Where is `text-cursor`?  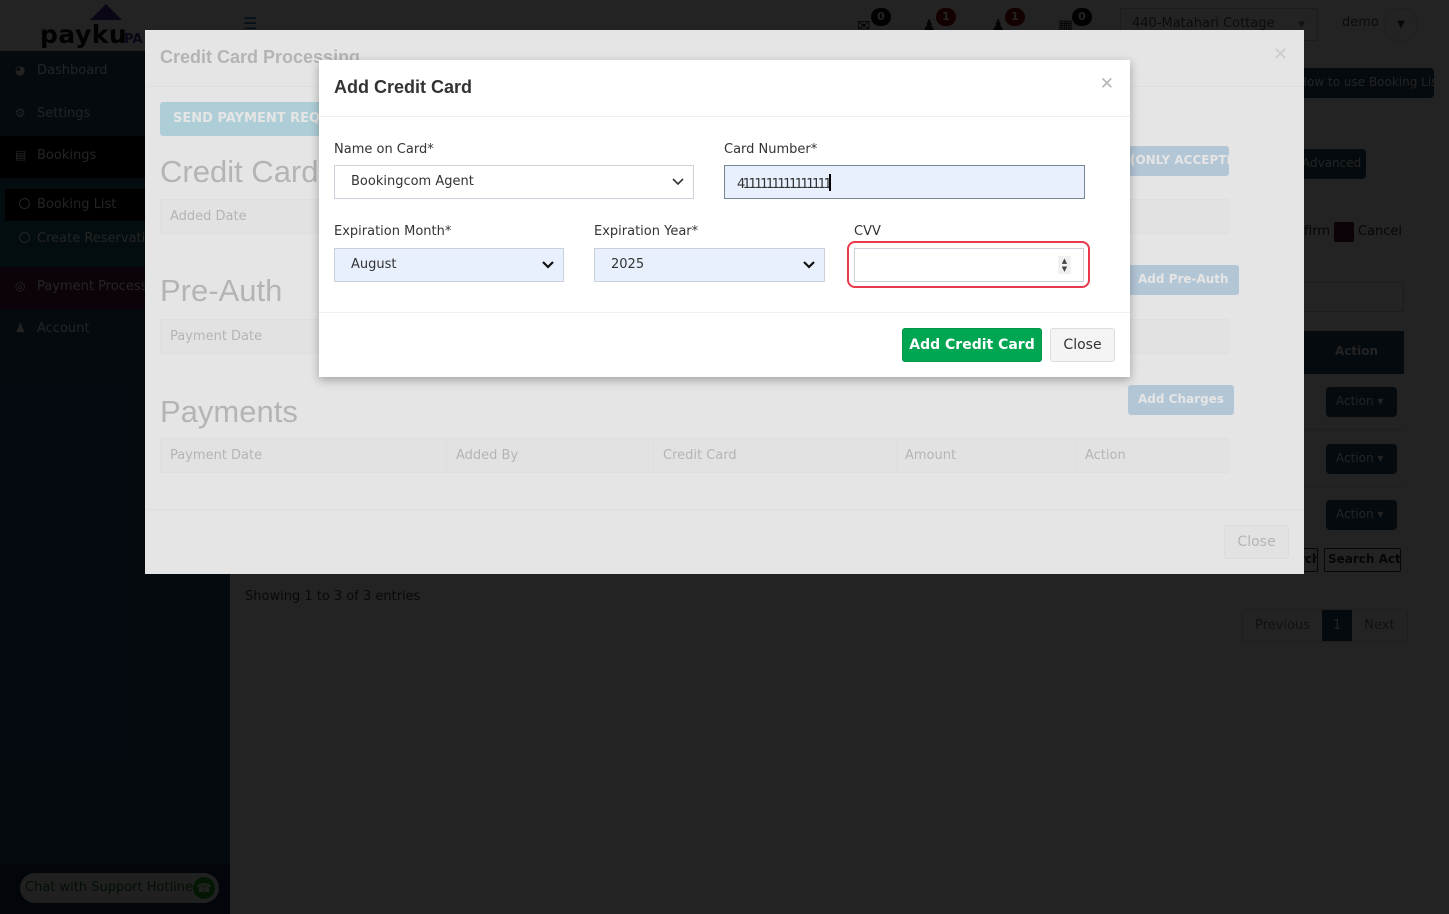 text-cursor is located at coordinates (830, 182).